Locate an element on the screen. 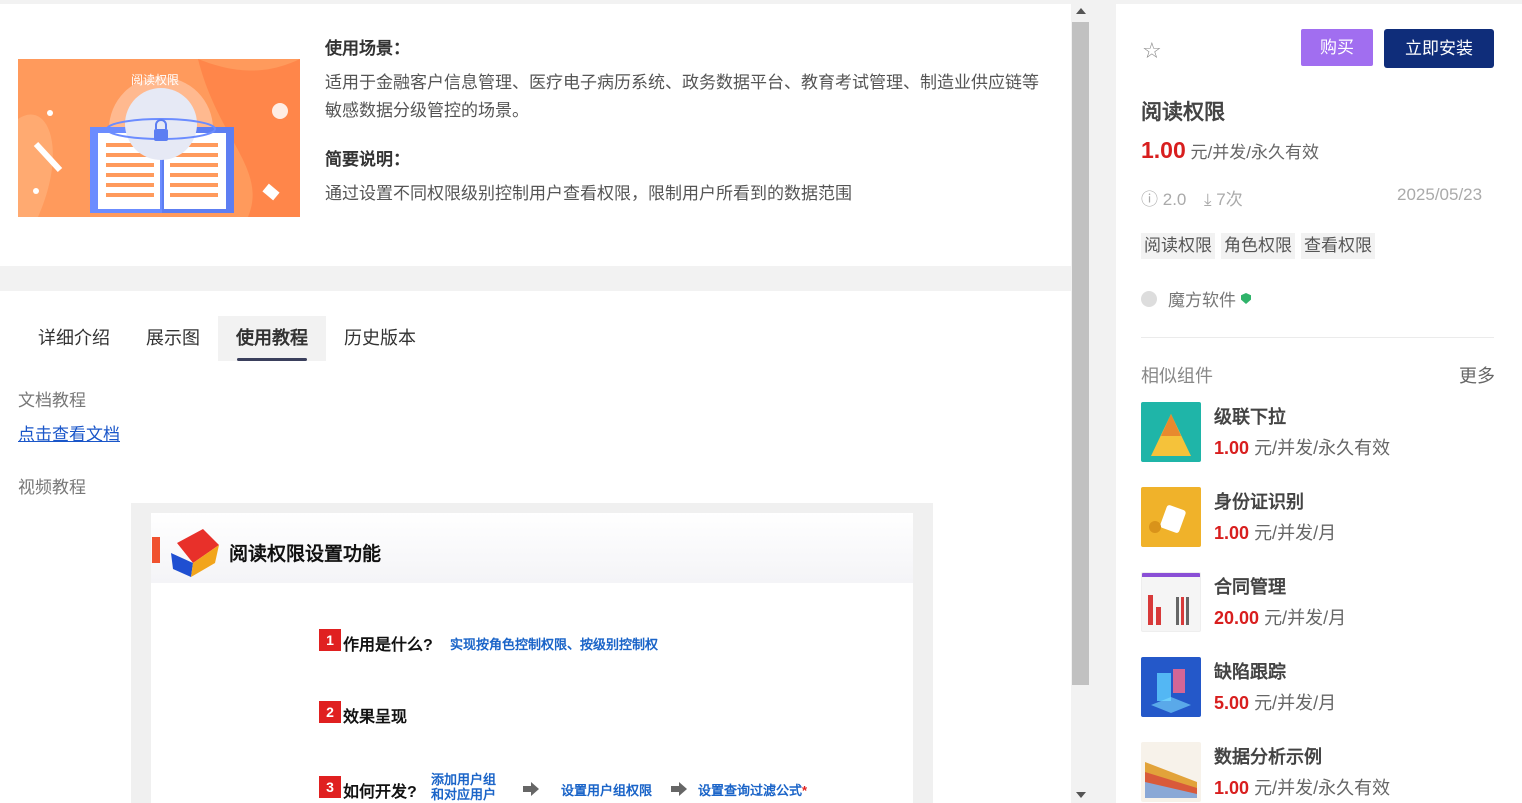 This screenshot has width=1522, height=803. step-flow-1: 添加用户组 和对应用户 is located at coordinates (463, 787).